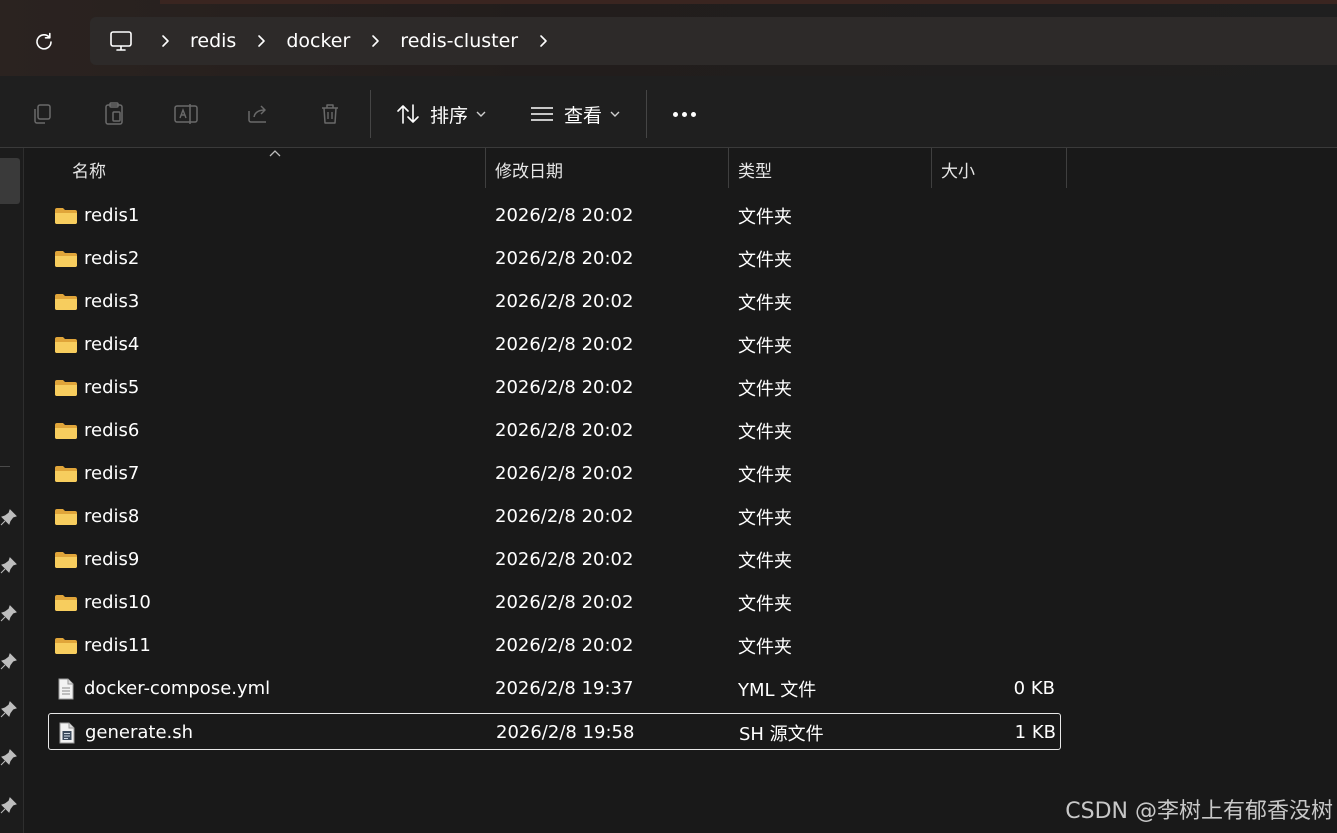 This screenshot has width=1337, height=833. I want to click on refresh-button, so click(44, 41).